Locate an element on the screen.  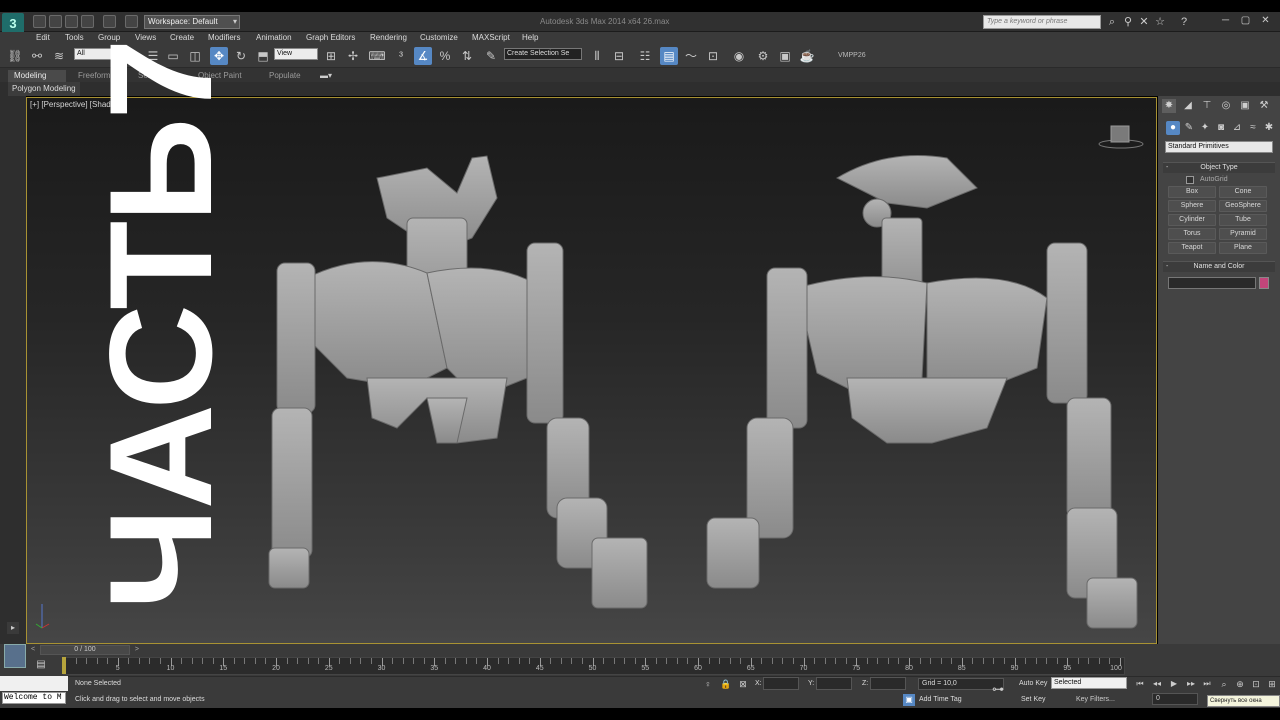
subscription-icon: ⚲ is located at coordinates (1128, 22).